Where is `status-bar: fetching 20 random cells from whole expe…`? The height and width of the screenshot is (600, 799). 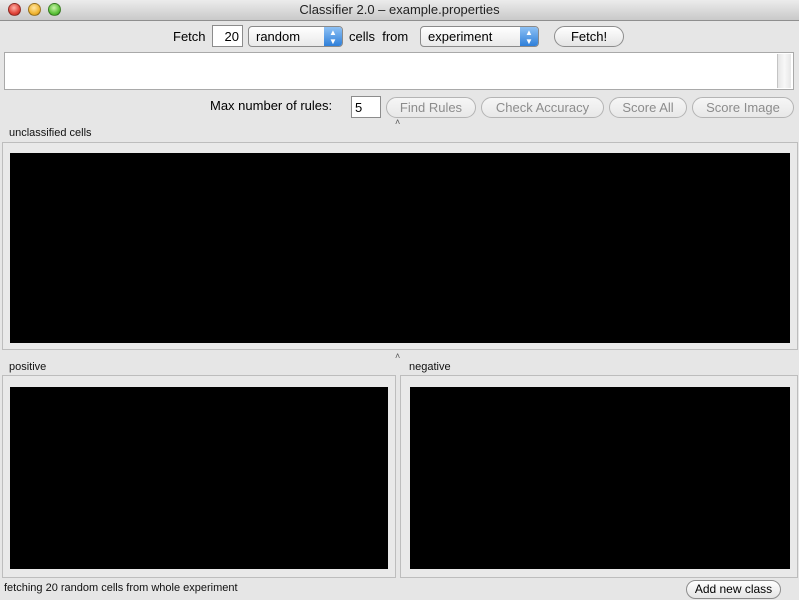 status-bar: fetching 20 random cells from whole expe… is located at coordinates (399, 589).